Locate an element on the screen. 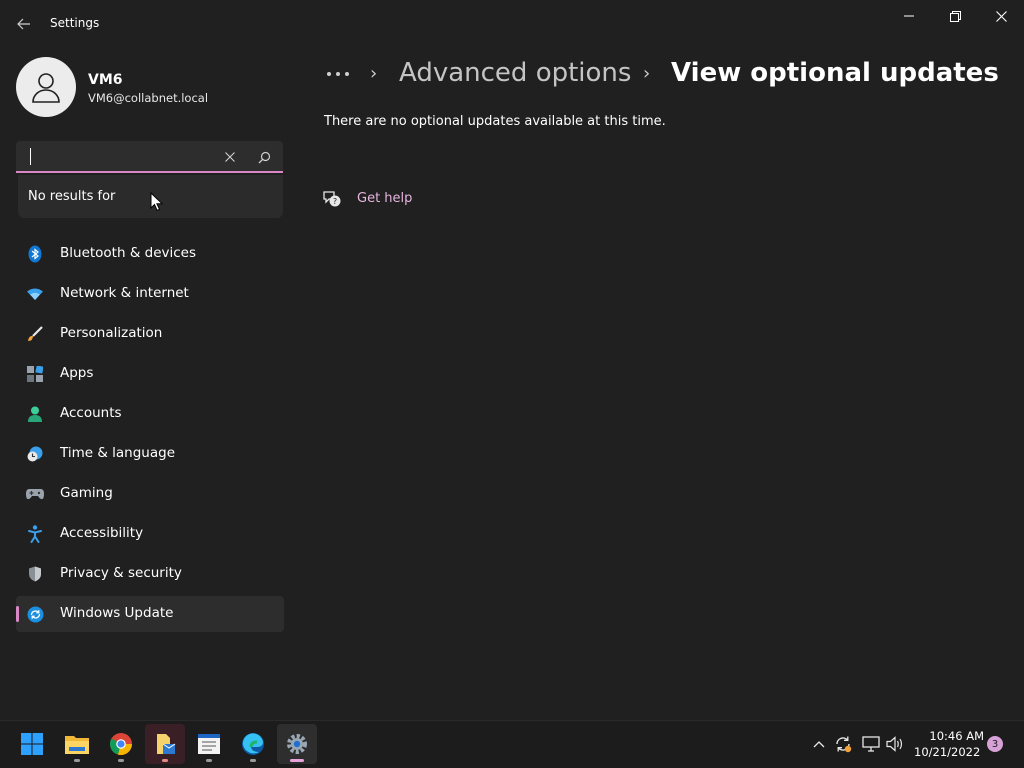 Image resolution: width=1024 pixels, height=768 pixels. nav-item-label: Gaming is located at coordinates (86, 493).